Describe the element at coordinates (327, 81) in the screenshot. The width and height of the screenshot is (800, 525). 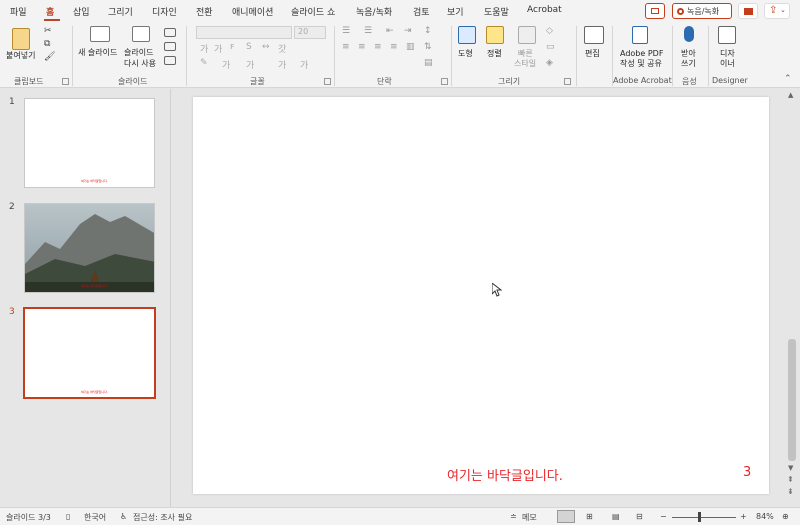
I see `font-launcher-icon` at that location.